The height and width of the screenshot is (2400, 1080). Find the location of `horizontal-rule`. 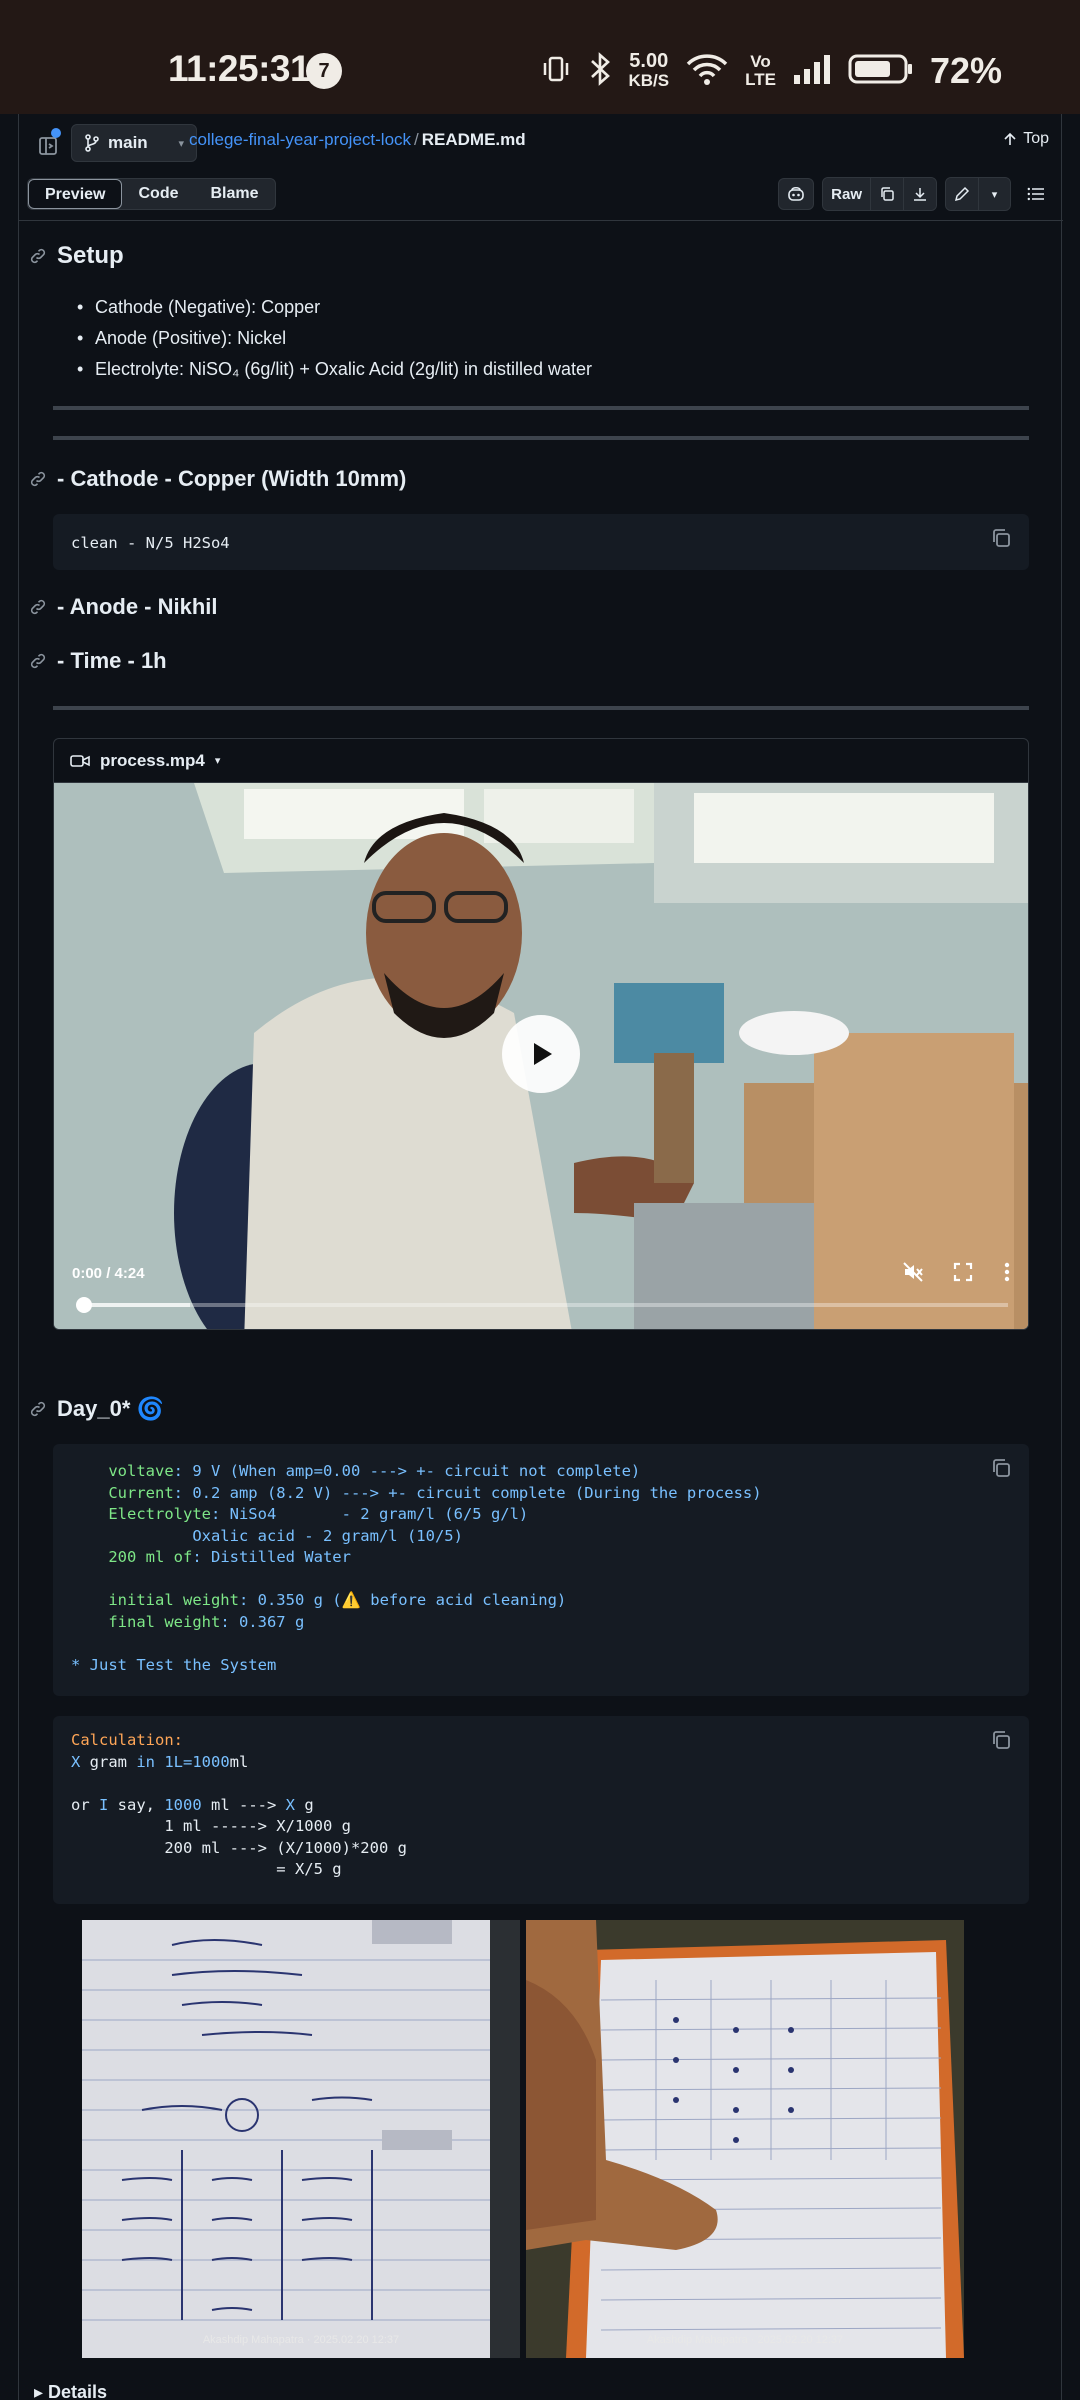

horizontal-rule is located at coordinates (541, 708).